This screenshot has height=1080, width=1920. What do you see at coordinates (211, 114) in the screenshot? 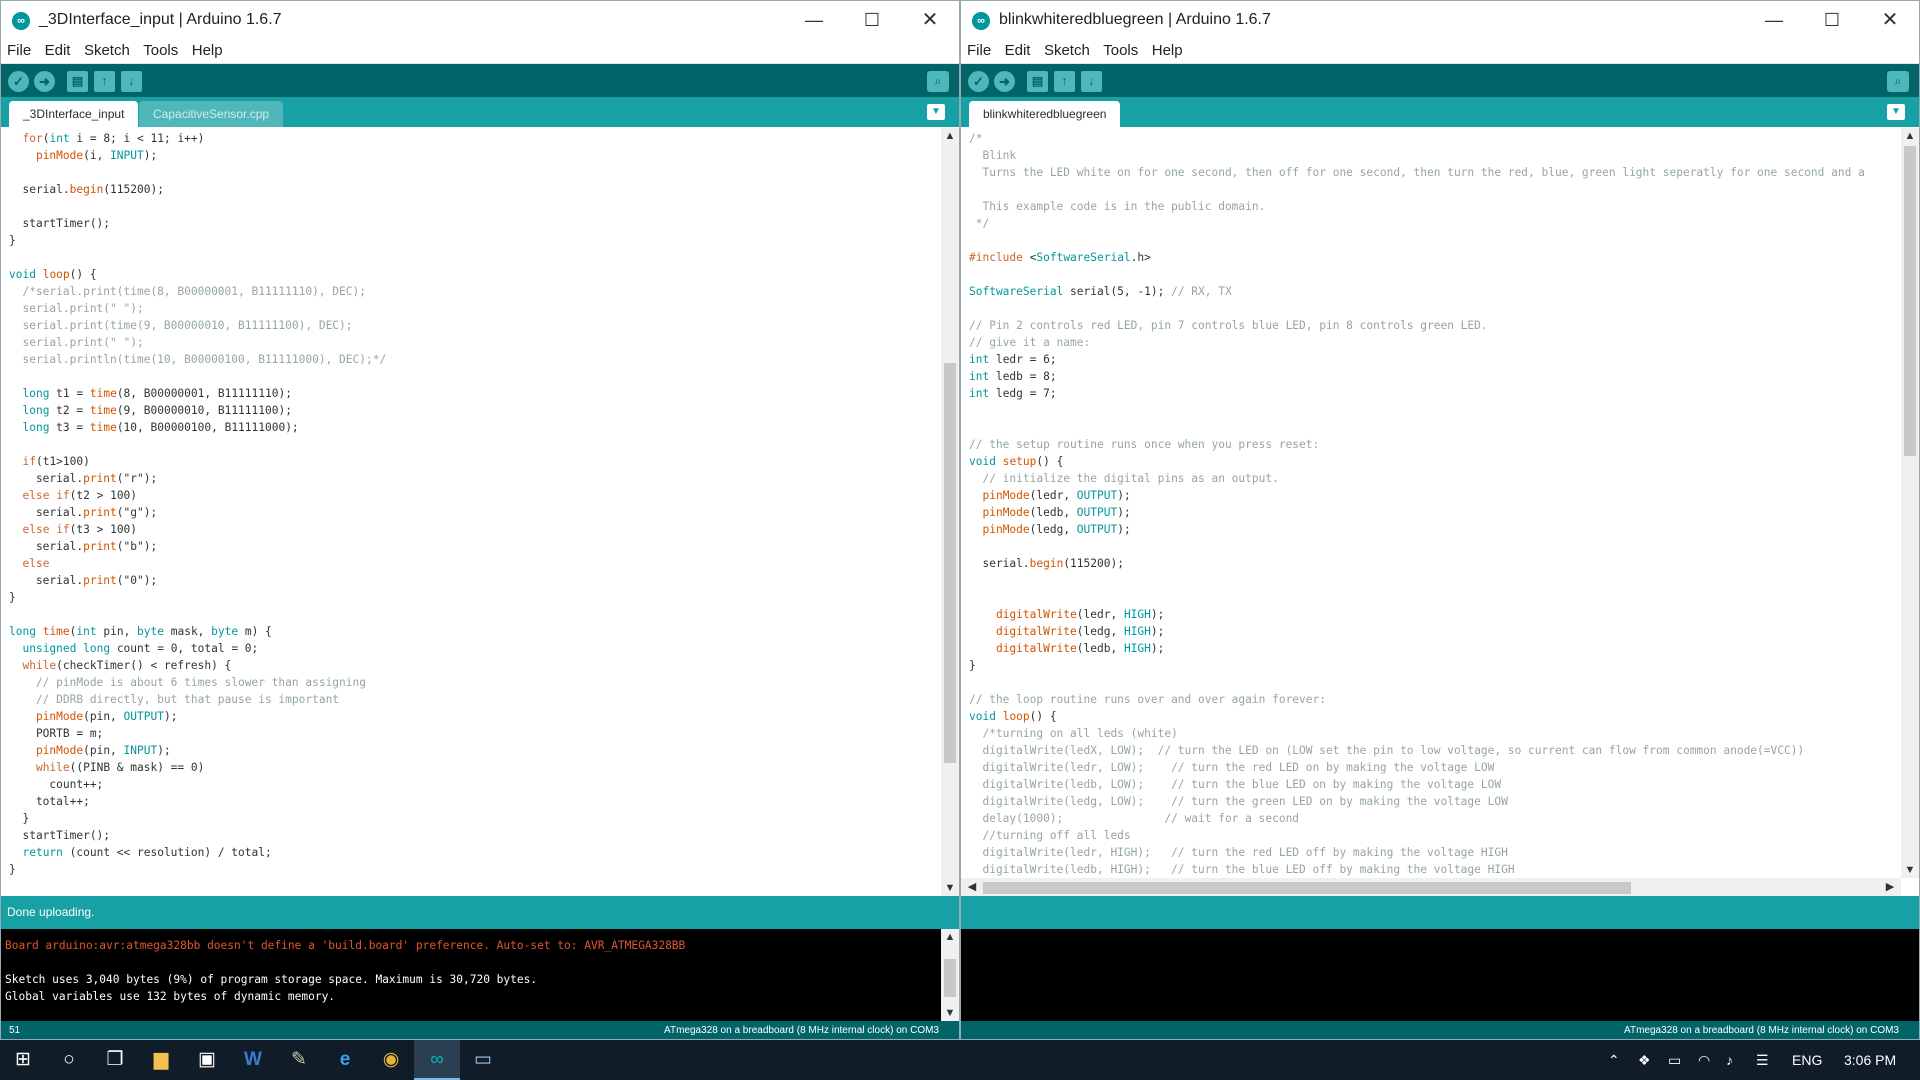
I see `tab-capacitive-sensor: CapacitiveSensor.cpp` at bounding box center [211, 114].